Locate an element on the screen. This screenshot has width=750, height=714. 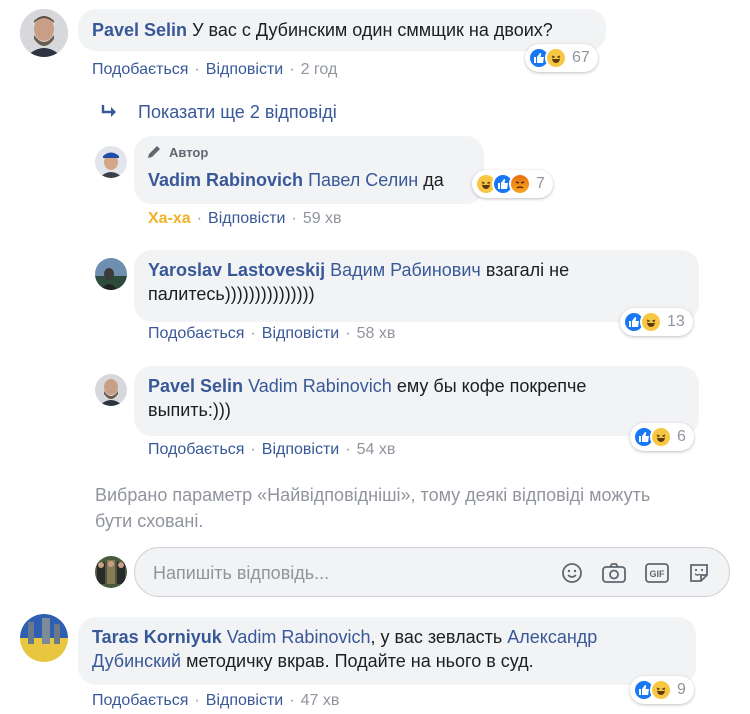
reply-text-line-2: выпить:))) is located at coordinates (189, 410).